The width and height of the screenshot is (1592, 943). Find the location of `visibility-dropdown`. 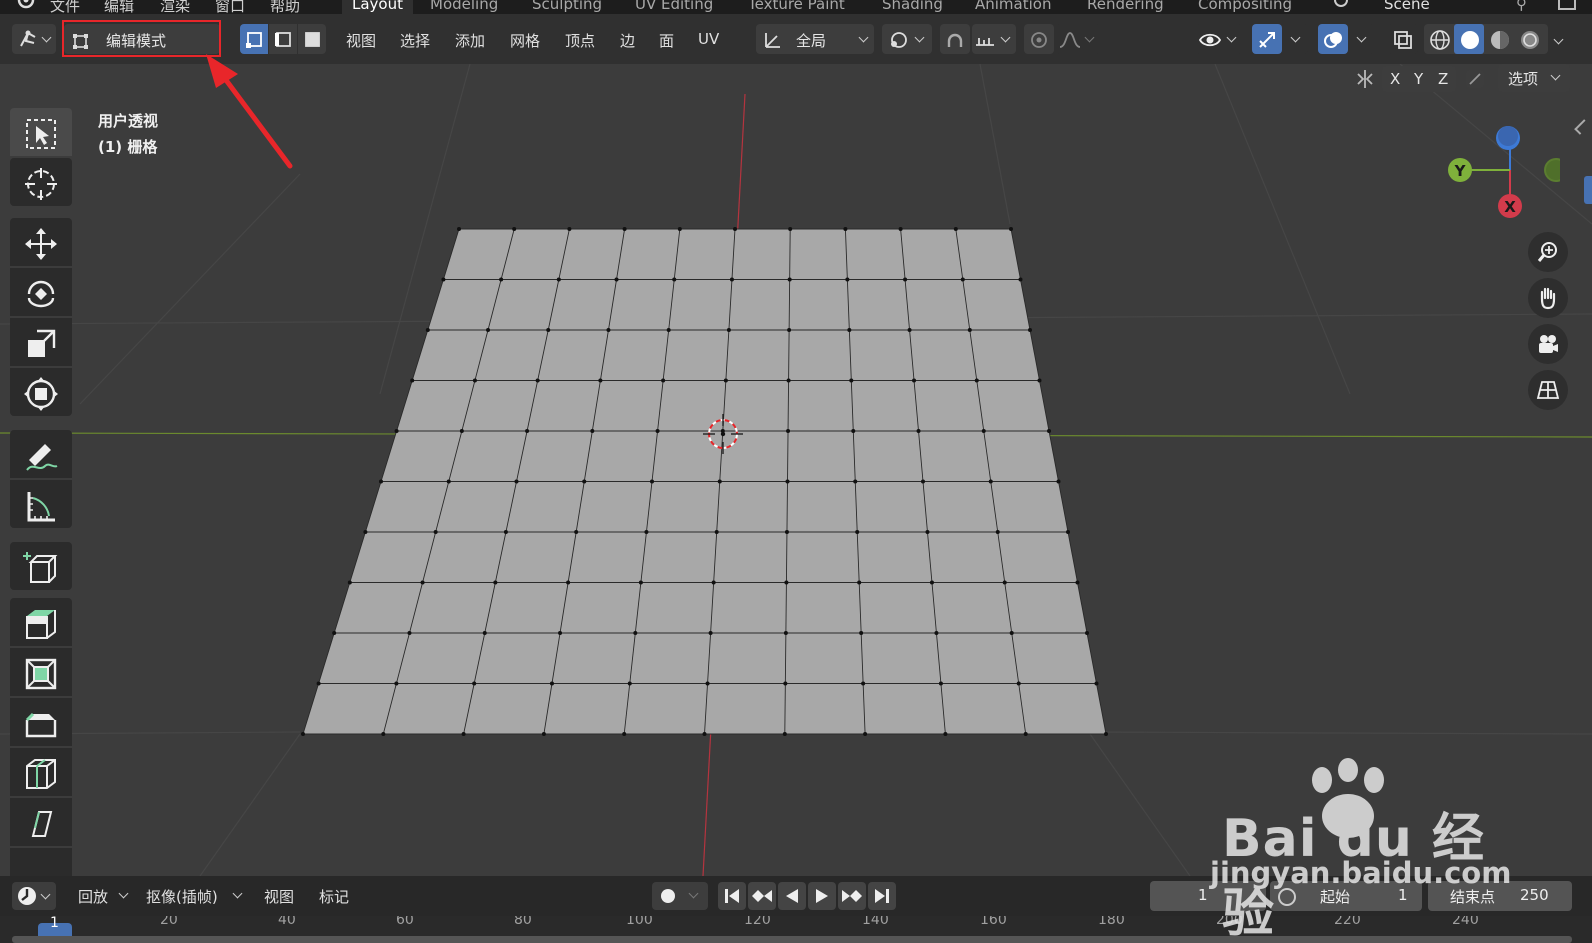

visibility-dropdown is located at coordinates (1219, 39).